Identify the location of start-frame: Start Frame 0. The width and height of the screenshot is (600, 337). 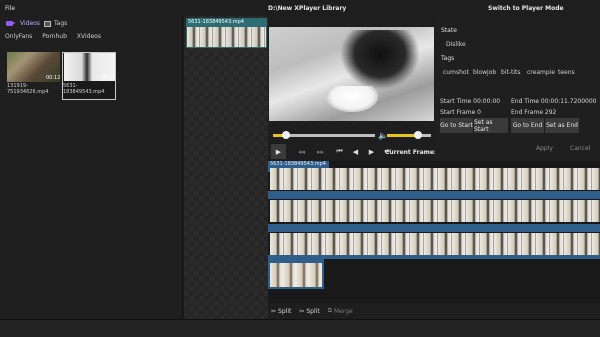
(460, 112).